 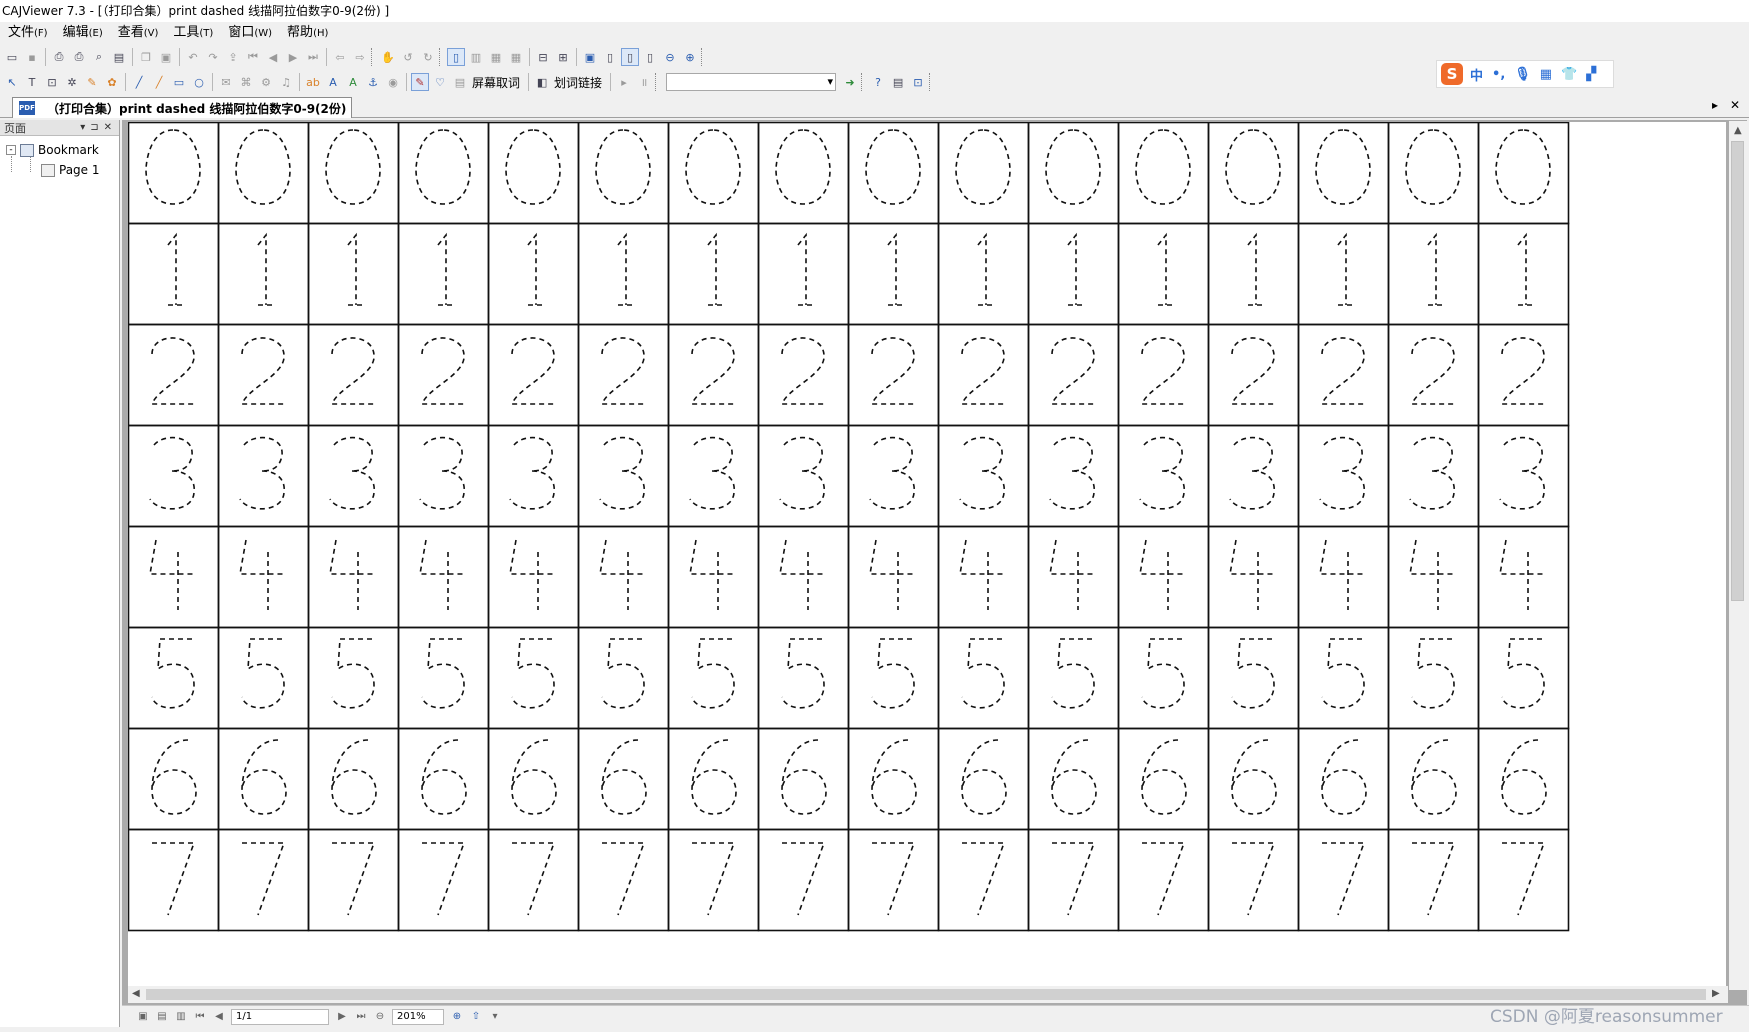 What do you see at coordinates (199, 82) in the screenshot?
I see `ellipse-icon: ○` at bounding box center [199, 82].